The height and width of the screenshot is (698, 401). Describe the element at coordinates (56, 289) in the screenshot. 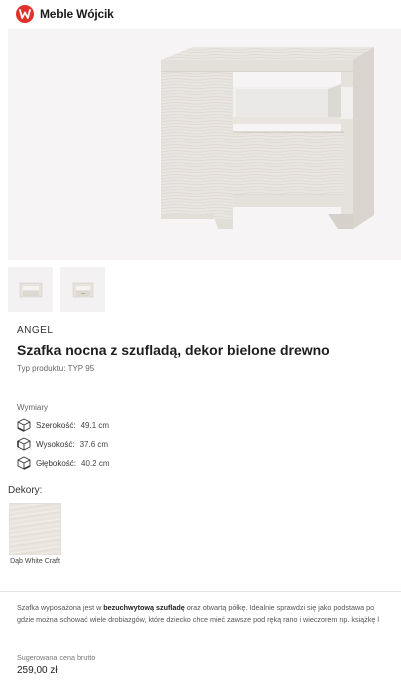

I see `thumbnail-strip` at that location.